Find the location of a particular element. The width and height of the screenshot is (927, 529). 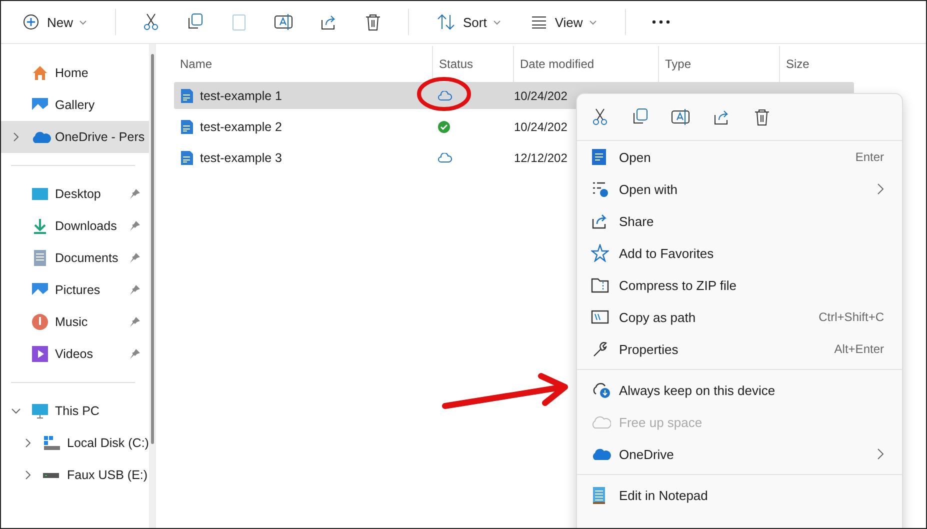

house-icon is located at coordinates (40, 73).